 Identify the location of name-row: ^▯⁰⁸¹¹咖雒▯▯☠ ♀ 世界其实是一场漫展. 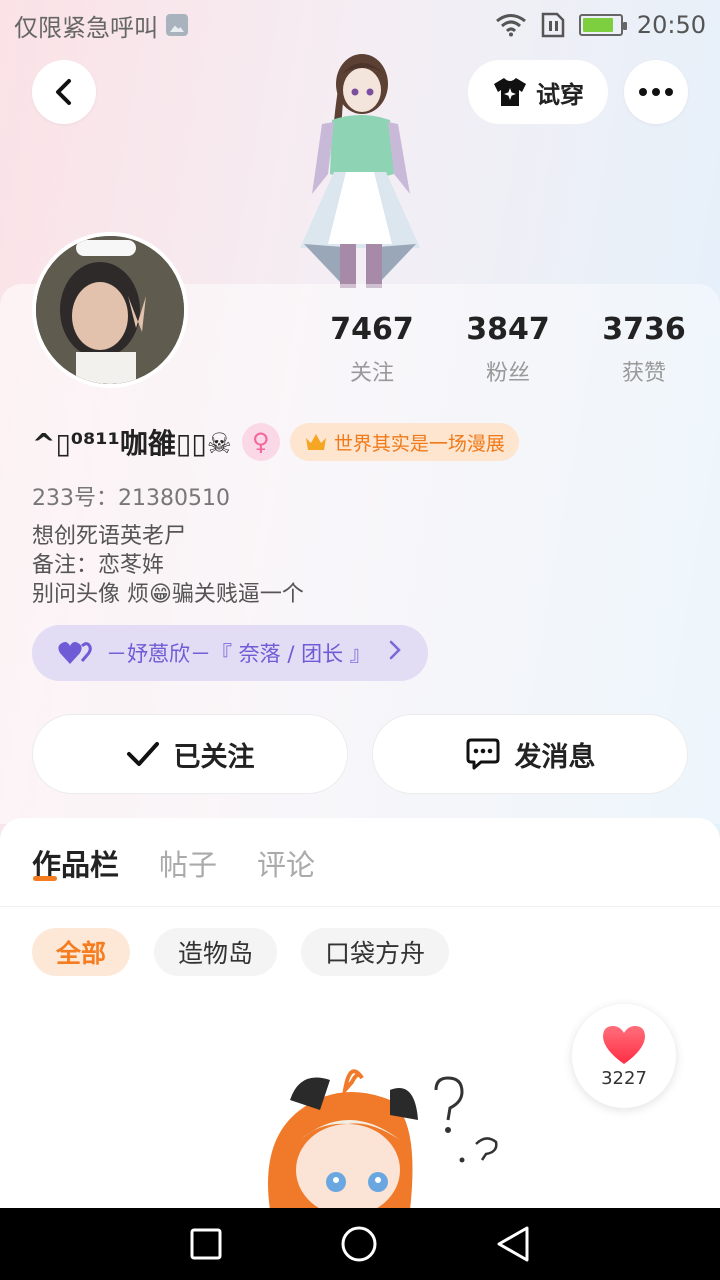
(275, 442).